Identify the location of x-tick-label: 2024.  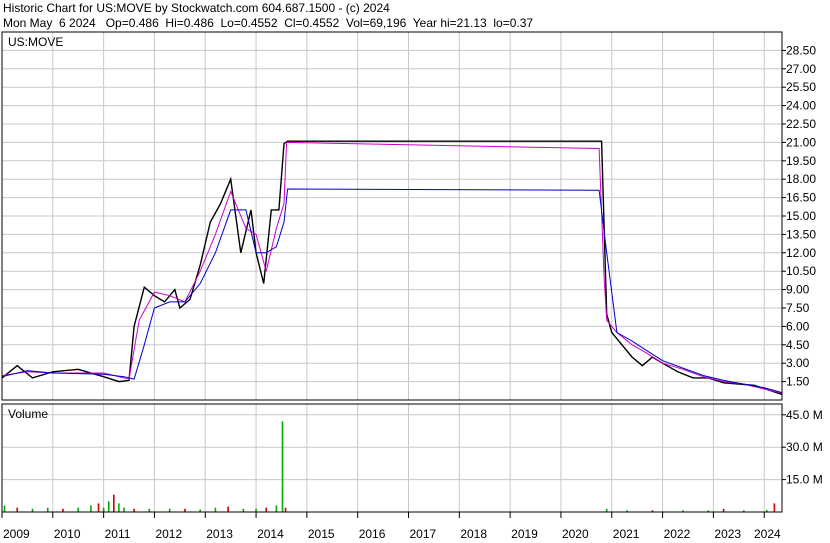
(767, 534).